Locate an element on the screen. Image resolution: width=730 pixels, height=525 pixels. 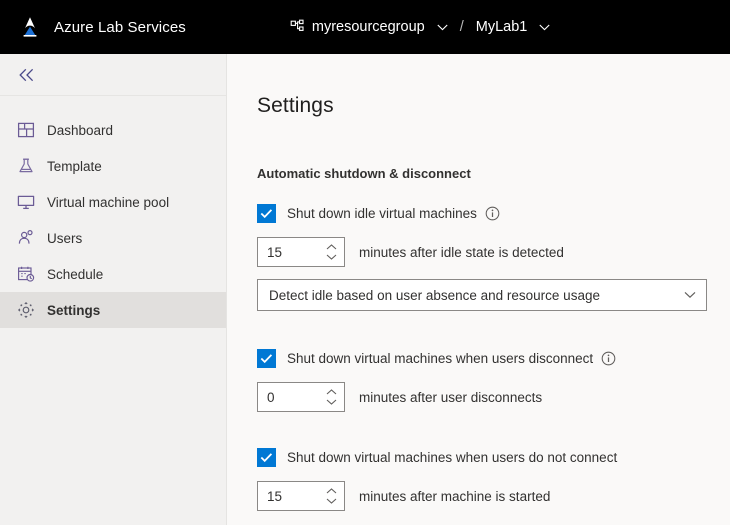
breadcrumb: myresourcegroup / MyLab1 is located at coordinates (420, 27).